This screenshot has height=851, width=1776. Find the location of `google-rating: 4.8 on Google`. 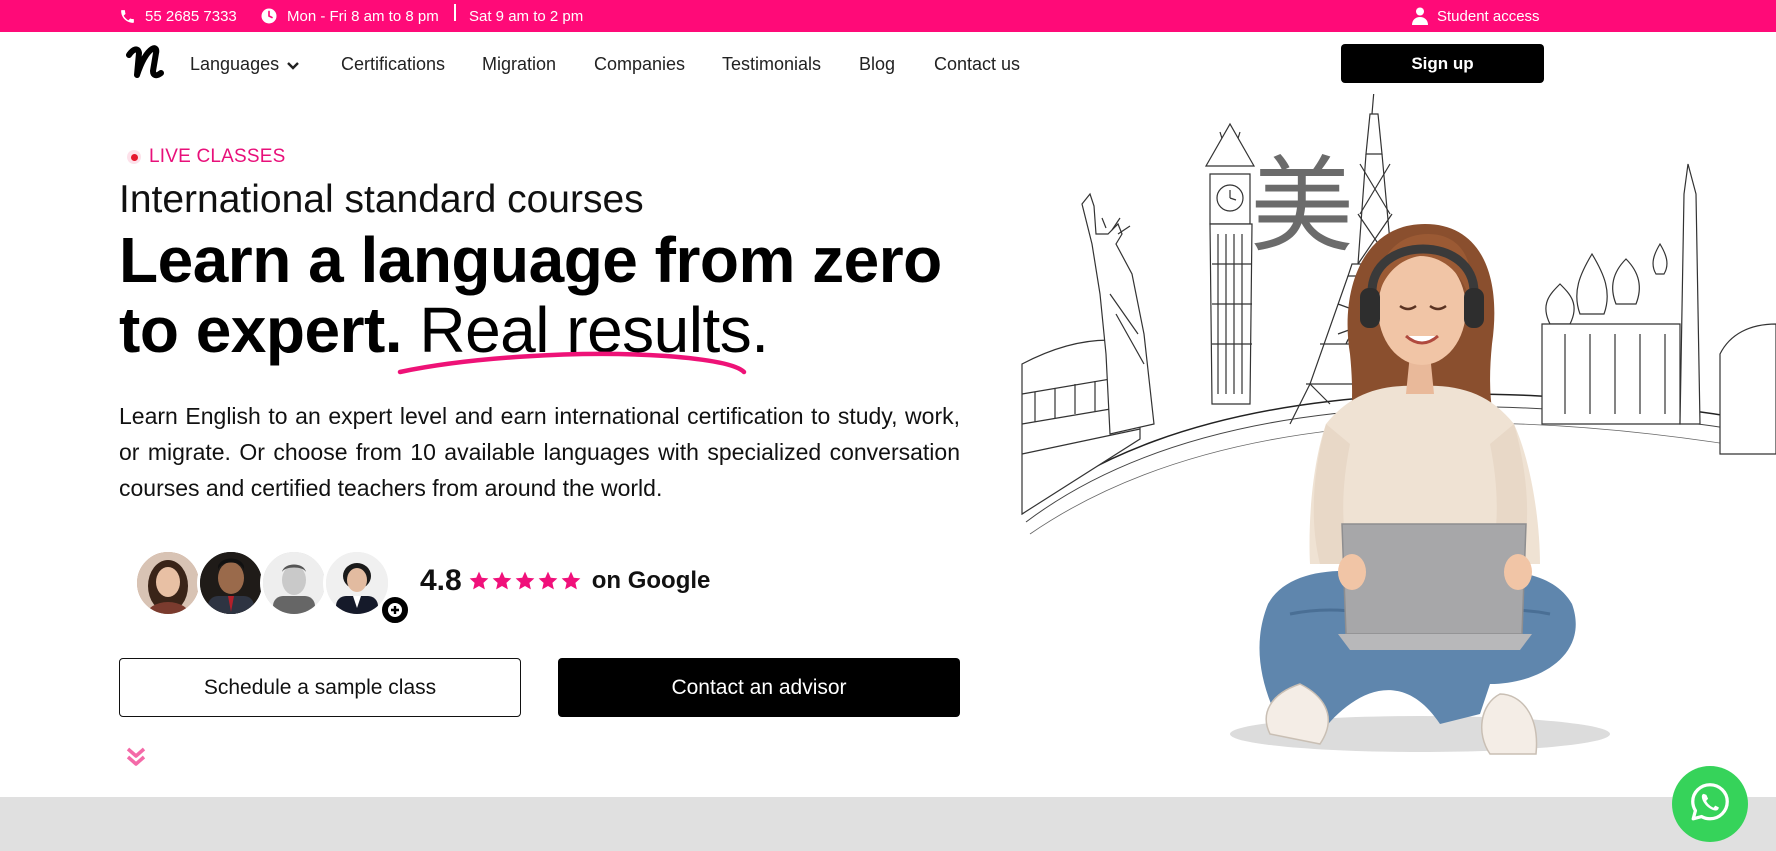

google-rating: 4.8 on Google is located at coordinates (565, 581).